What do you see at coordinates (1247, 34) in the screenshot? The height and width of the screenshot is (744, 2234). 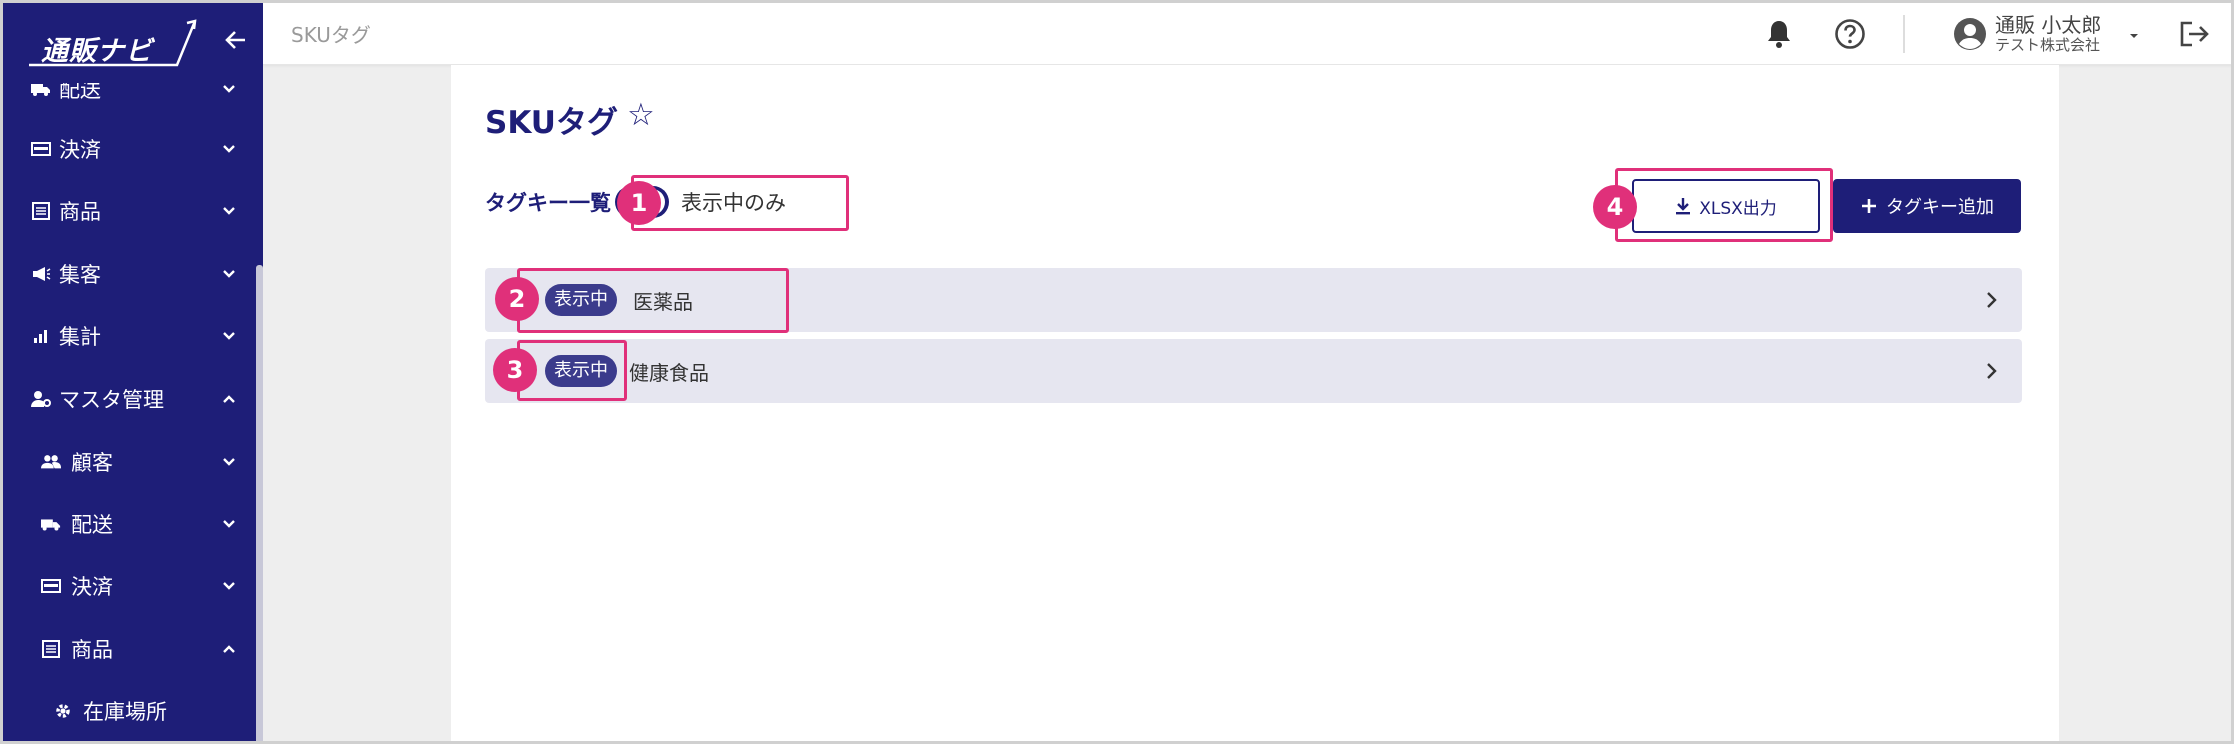 I see `top-bar: SKUタグ 通販 小太郎 テスト株式会社` at bounding box center [1247, 34].